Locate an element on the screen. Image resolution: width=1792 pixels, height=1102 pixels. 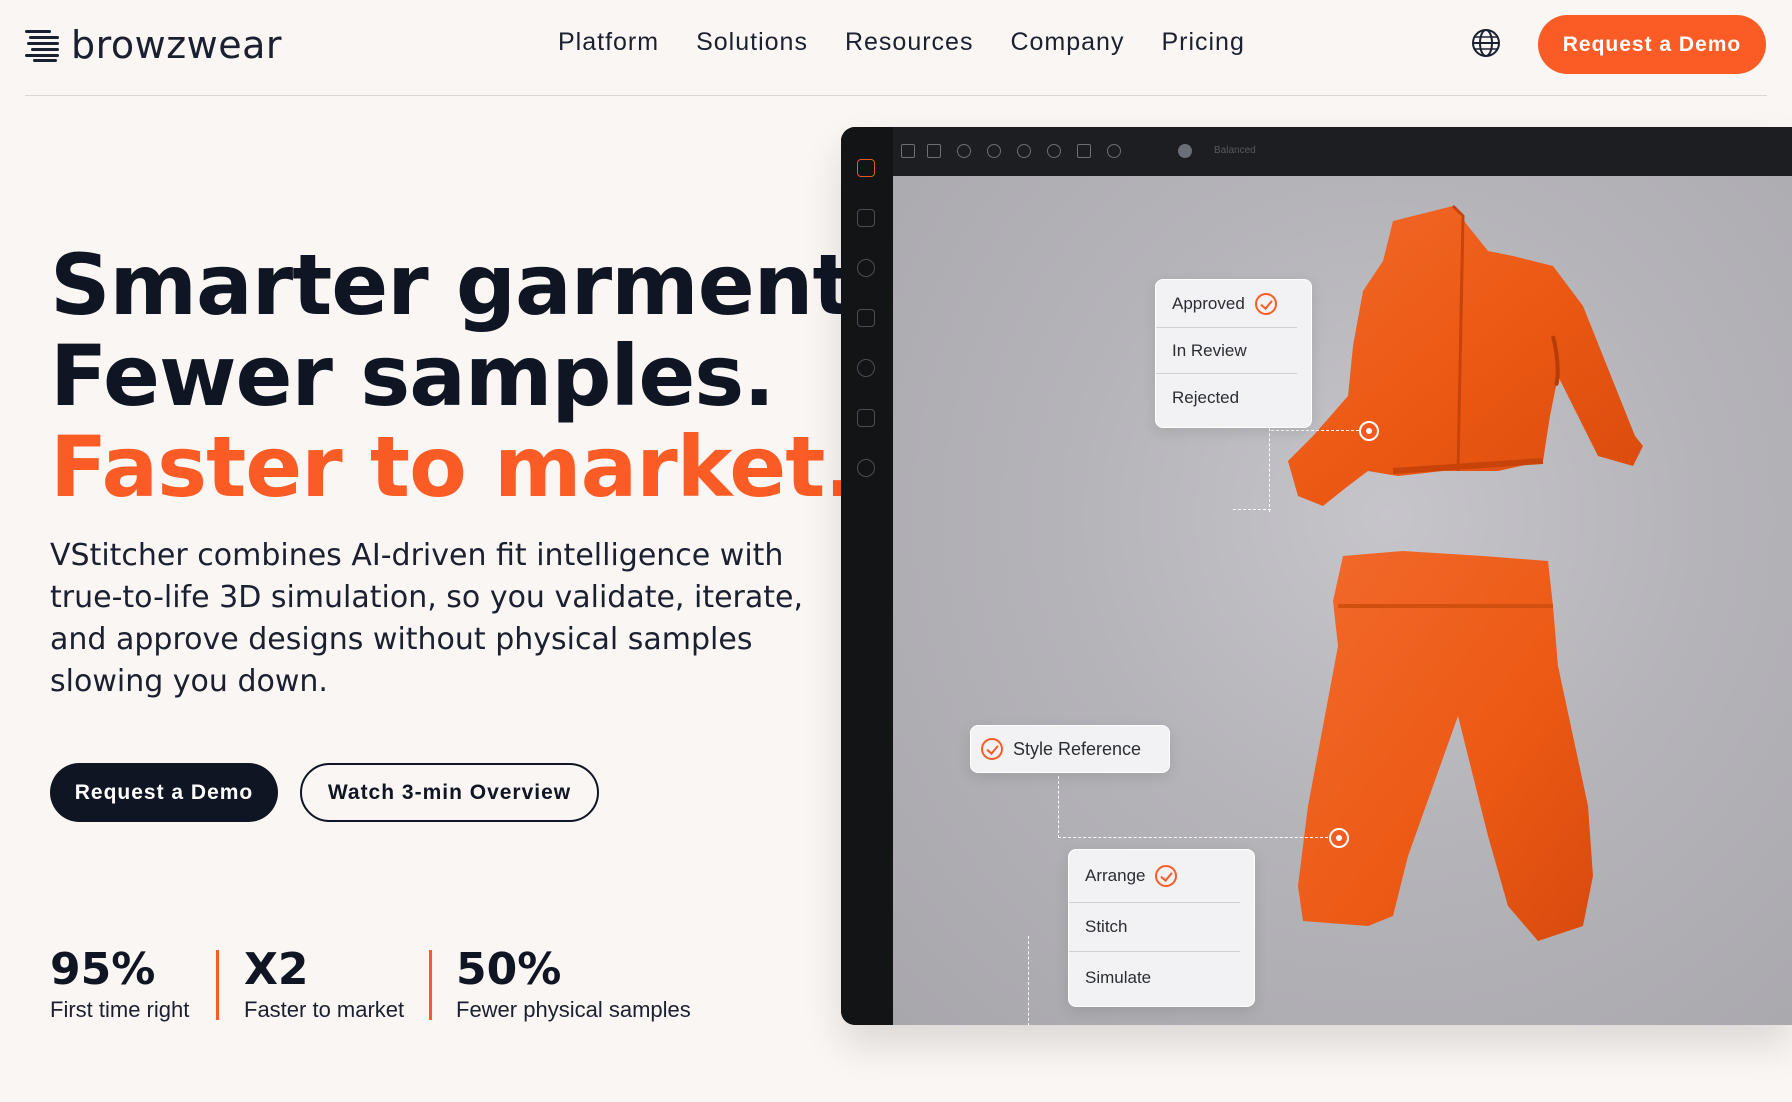
render-quality-icon is located at coordinates (1185, 151).